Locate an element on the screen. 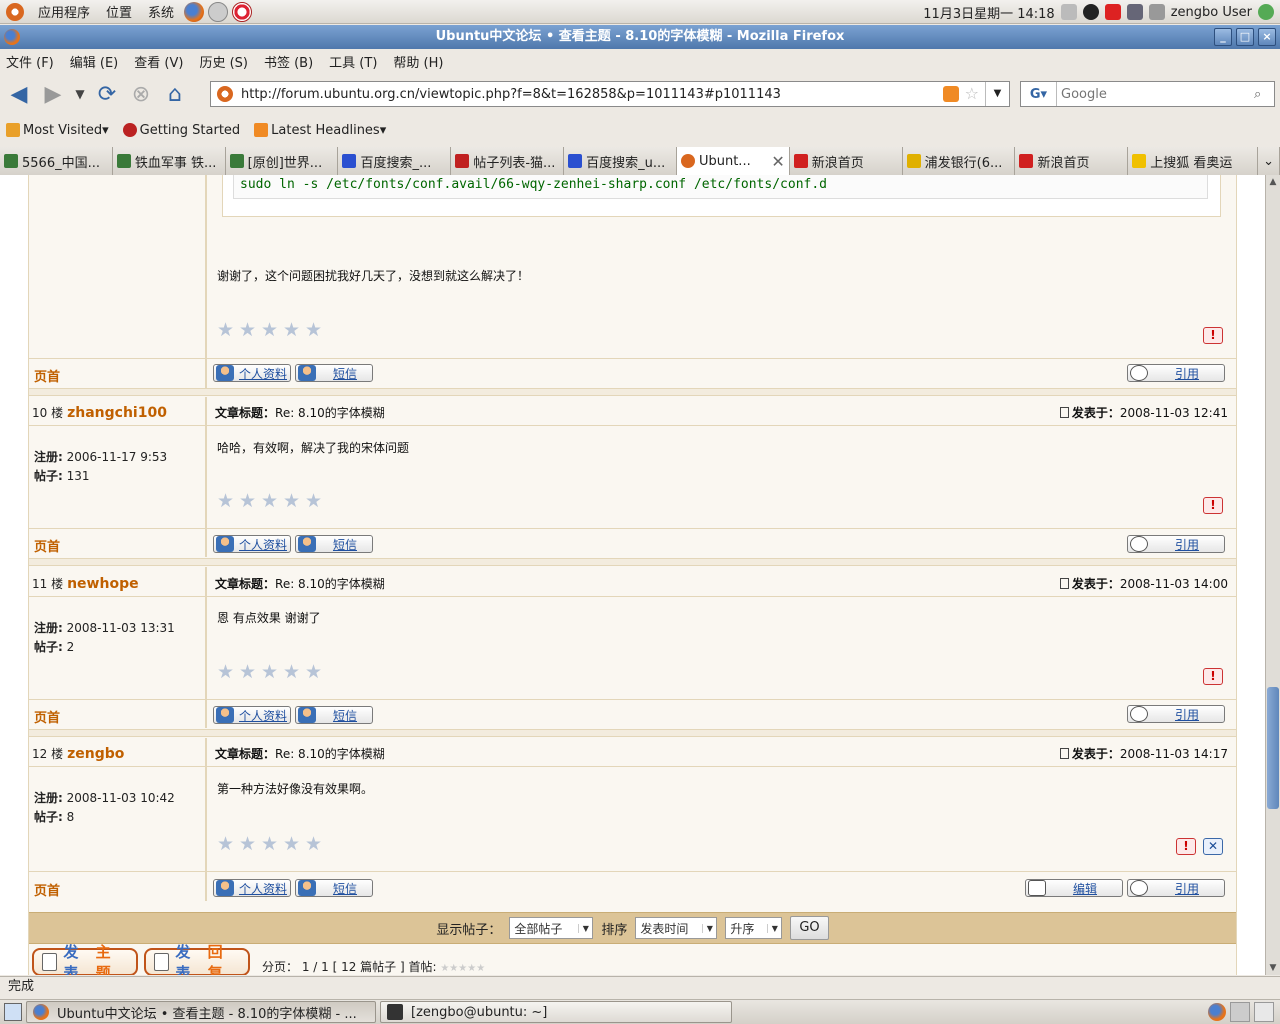 Image resolution: width=1280 pixels, height=1024 pixels. update-icon is located at coordinates (1112, 12).